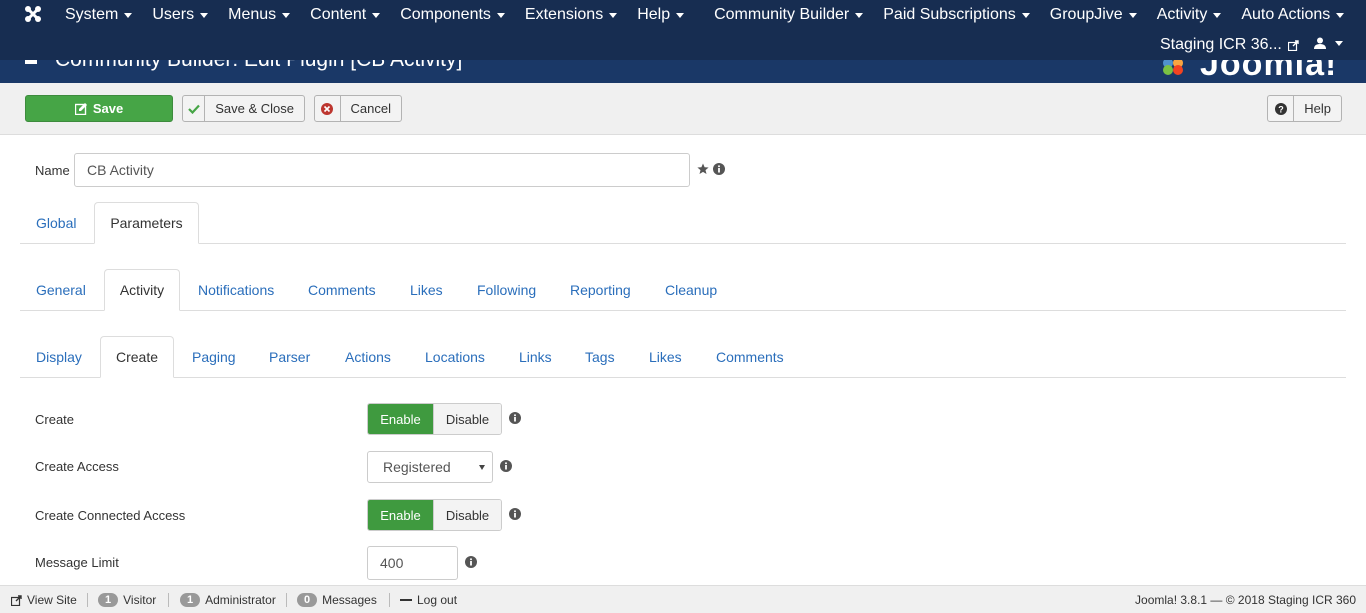 This screenshot has height=613, width=1366. What do you see at coordinates (535, 357) in the screenshot?
I see `tab-links: Links` at bounding box center [535, 357].